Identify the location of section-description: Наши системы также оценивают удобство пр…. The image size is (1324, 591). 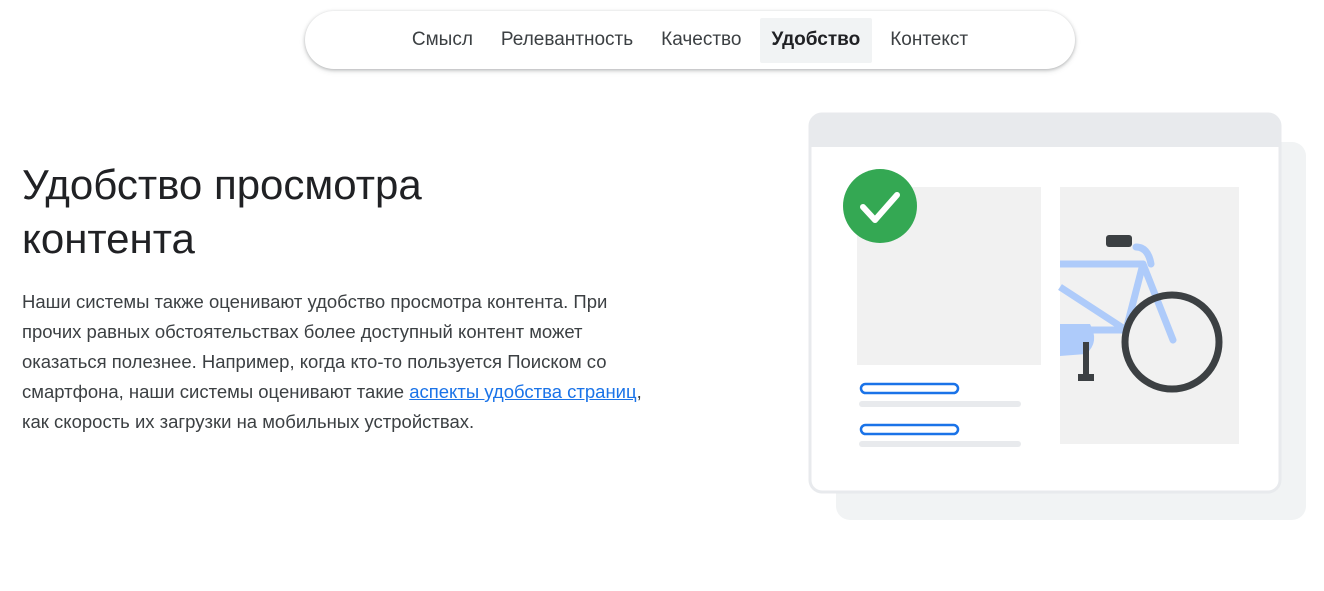
(342, 362).